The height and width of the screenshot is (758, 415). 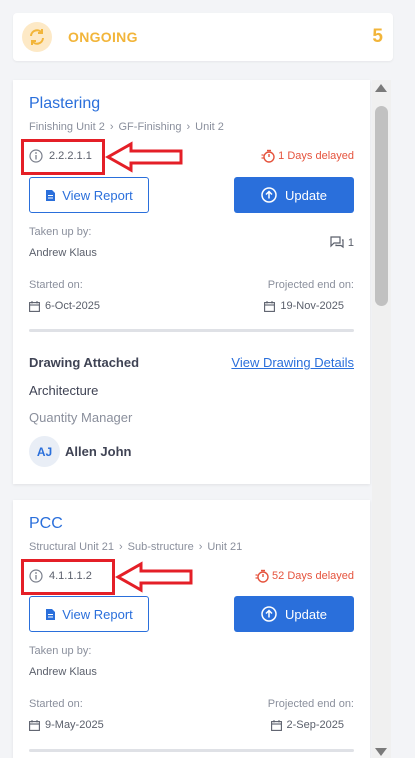 What do you see at coordinates (150, 127) in the screenshot?
I see `breadcrumb-item: GF-Finishing` at bounding box center [150, 127].